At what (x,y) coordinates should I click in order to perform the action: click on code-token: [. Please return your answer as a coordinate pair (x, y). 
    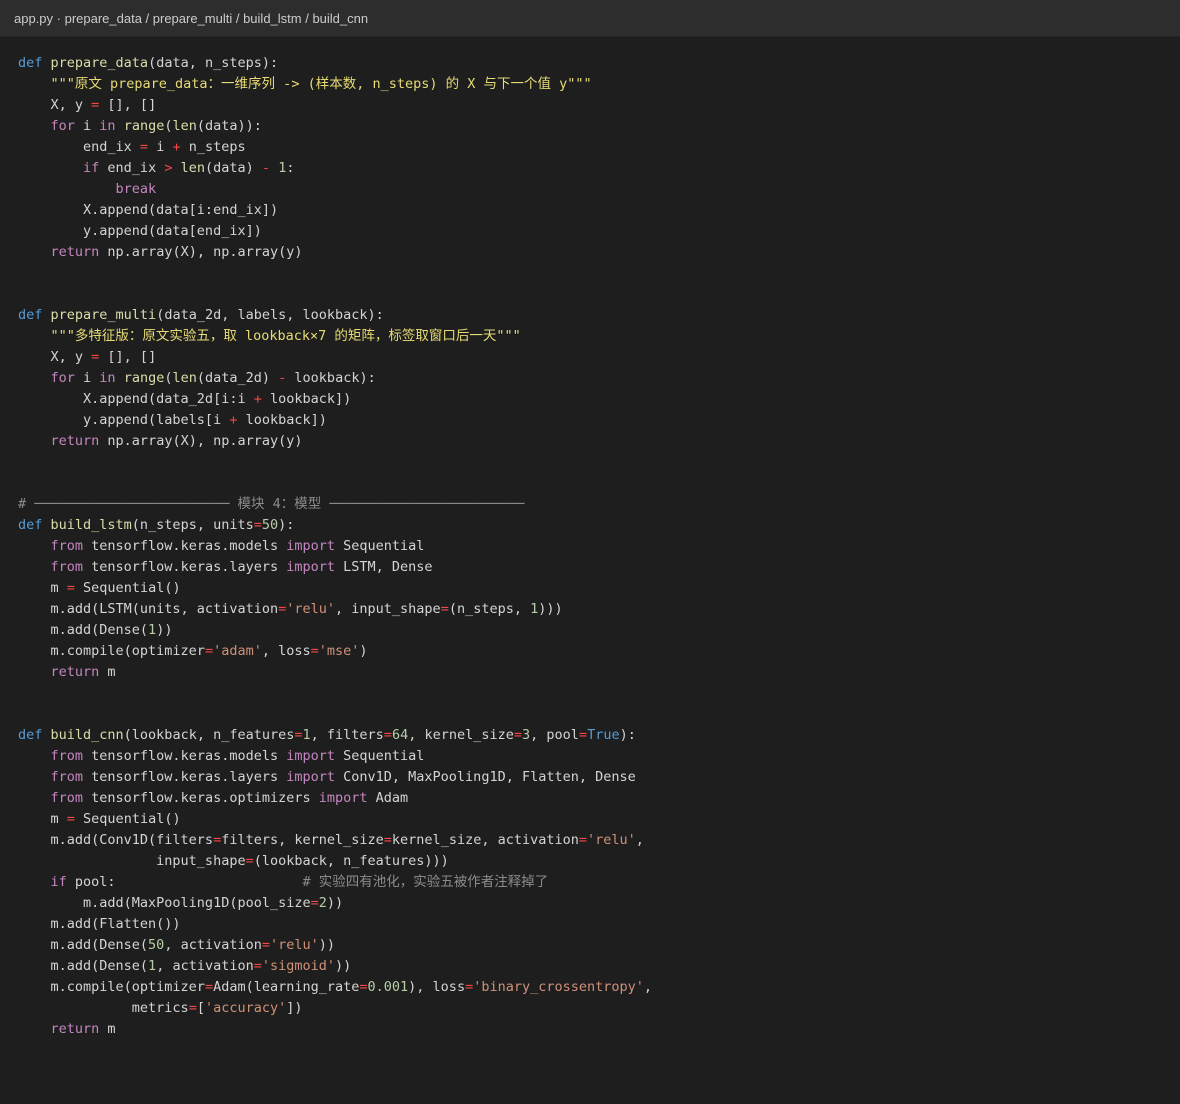
    Looking at the image, I should click on (200, 1008).